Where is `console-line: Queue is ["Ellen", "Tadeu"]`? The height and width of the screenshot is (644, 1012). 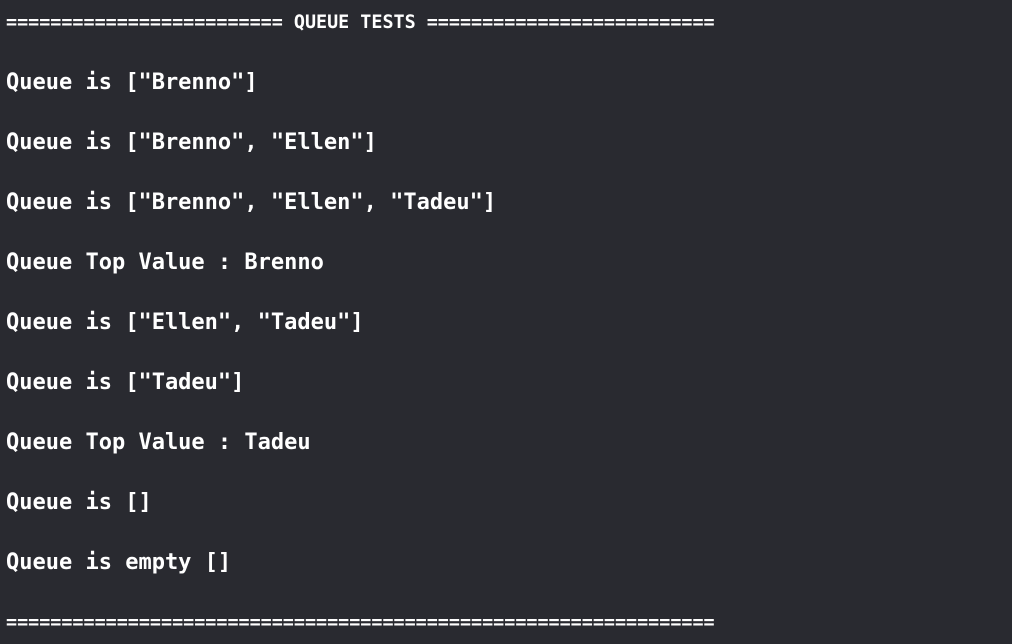
console-line: Queue is ["Ellen", "Tadeu"] is located at coordinates (185, 322).